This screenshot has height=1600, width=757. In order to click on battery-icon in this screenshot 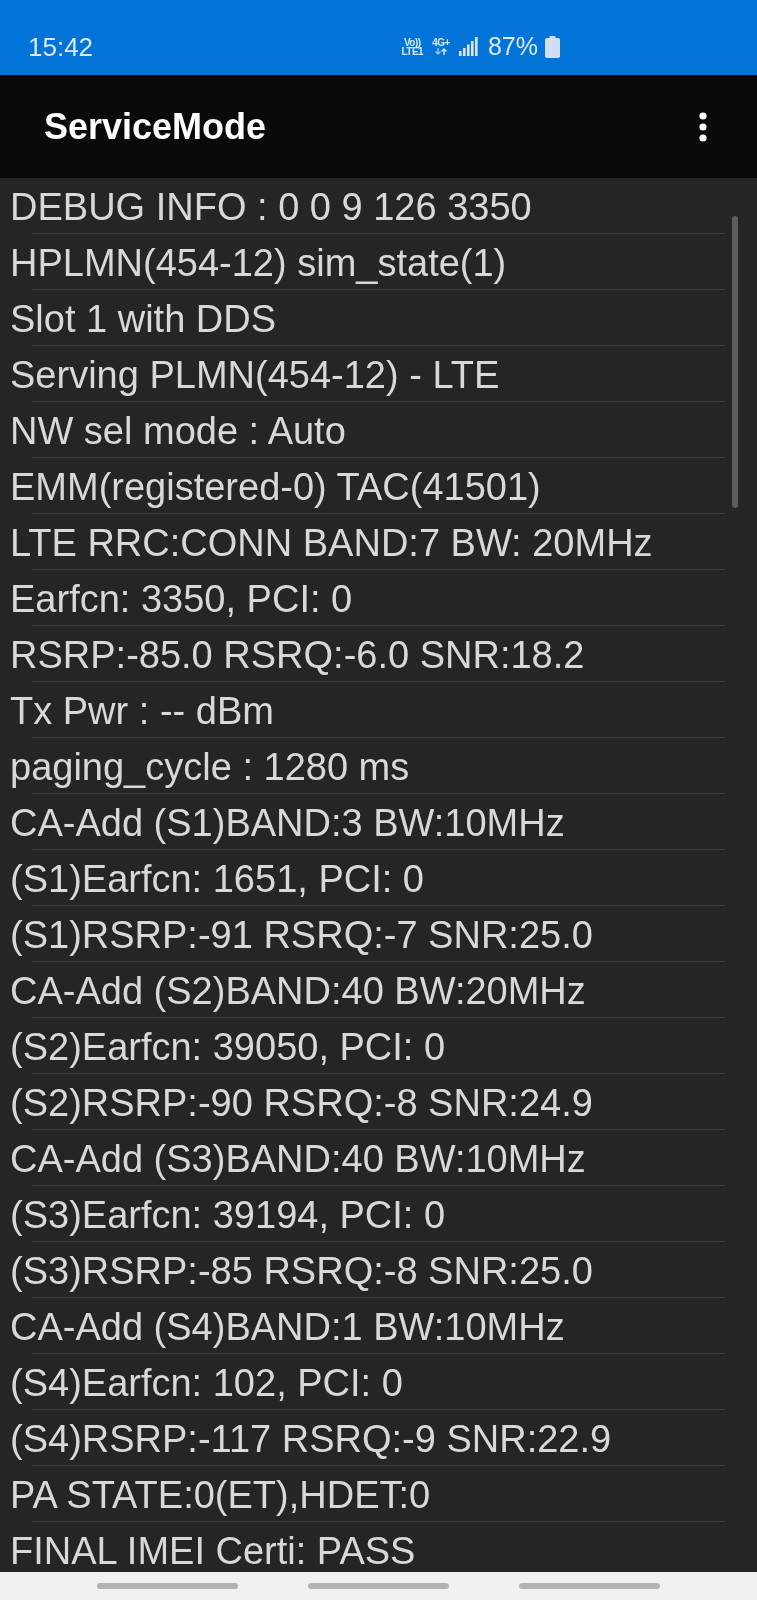, I will do `click(552, 46)`.